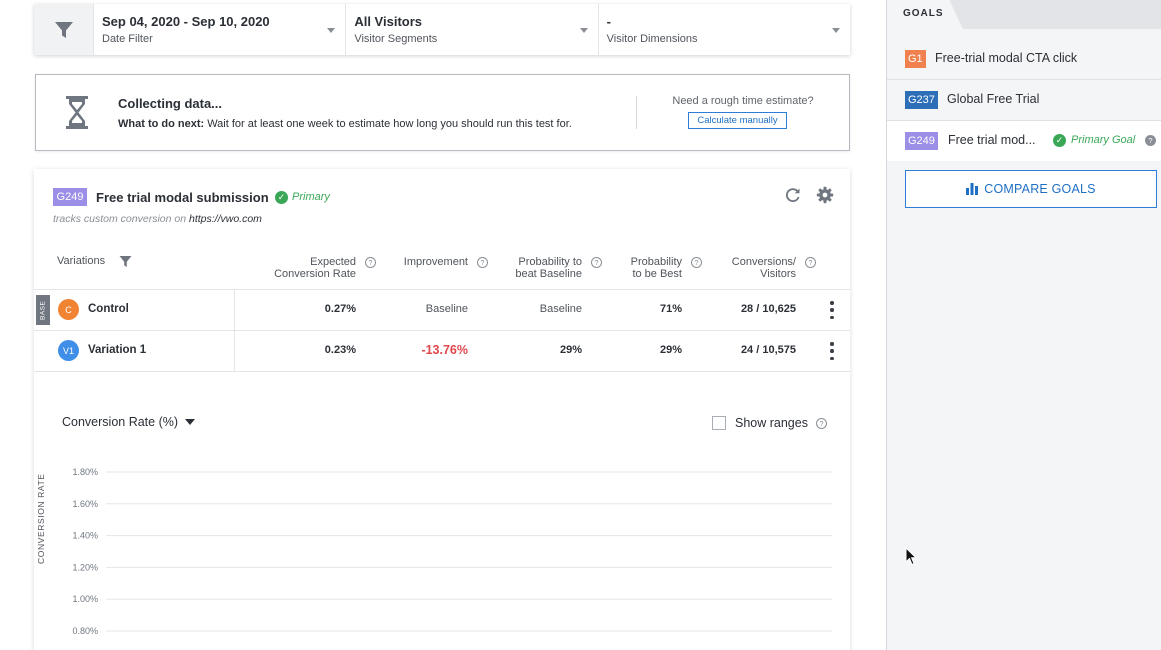 The height and width of the screenshot is (650, 1161). I want to click on show-ranges-checkbox, so click(719, 423).